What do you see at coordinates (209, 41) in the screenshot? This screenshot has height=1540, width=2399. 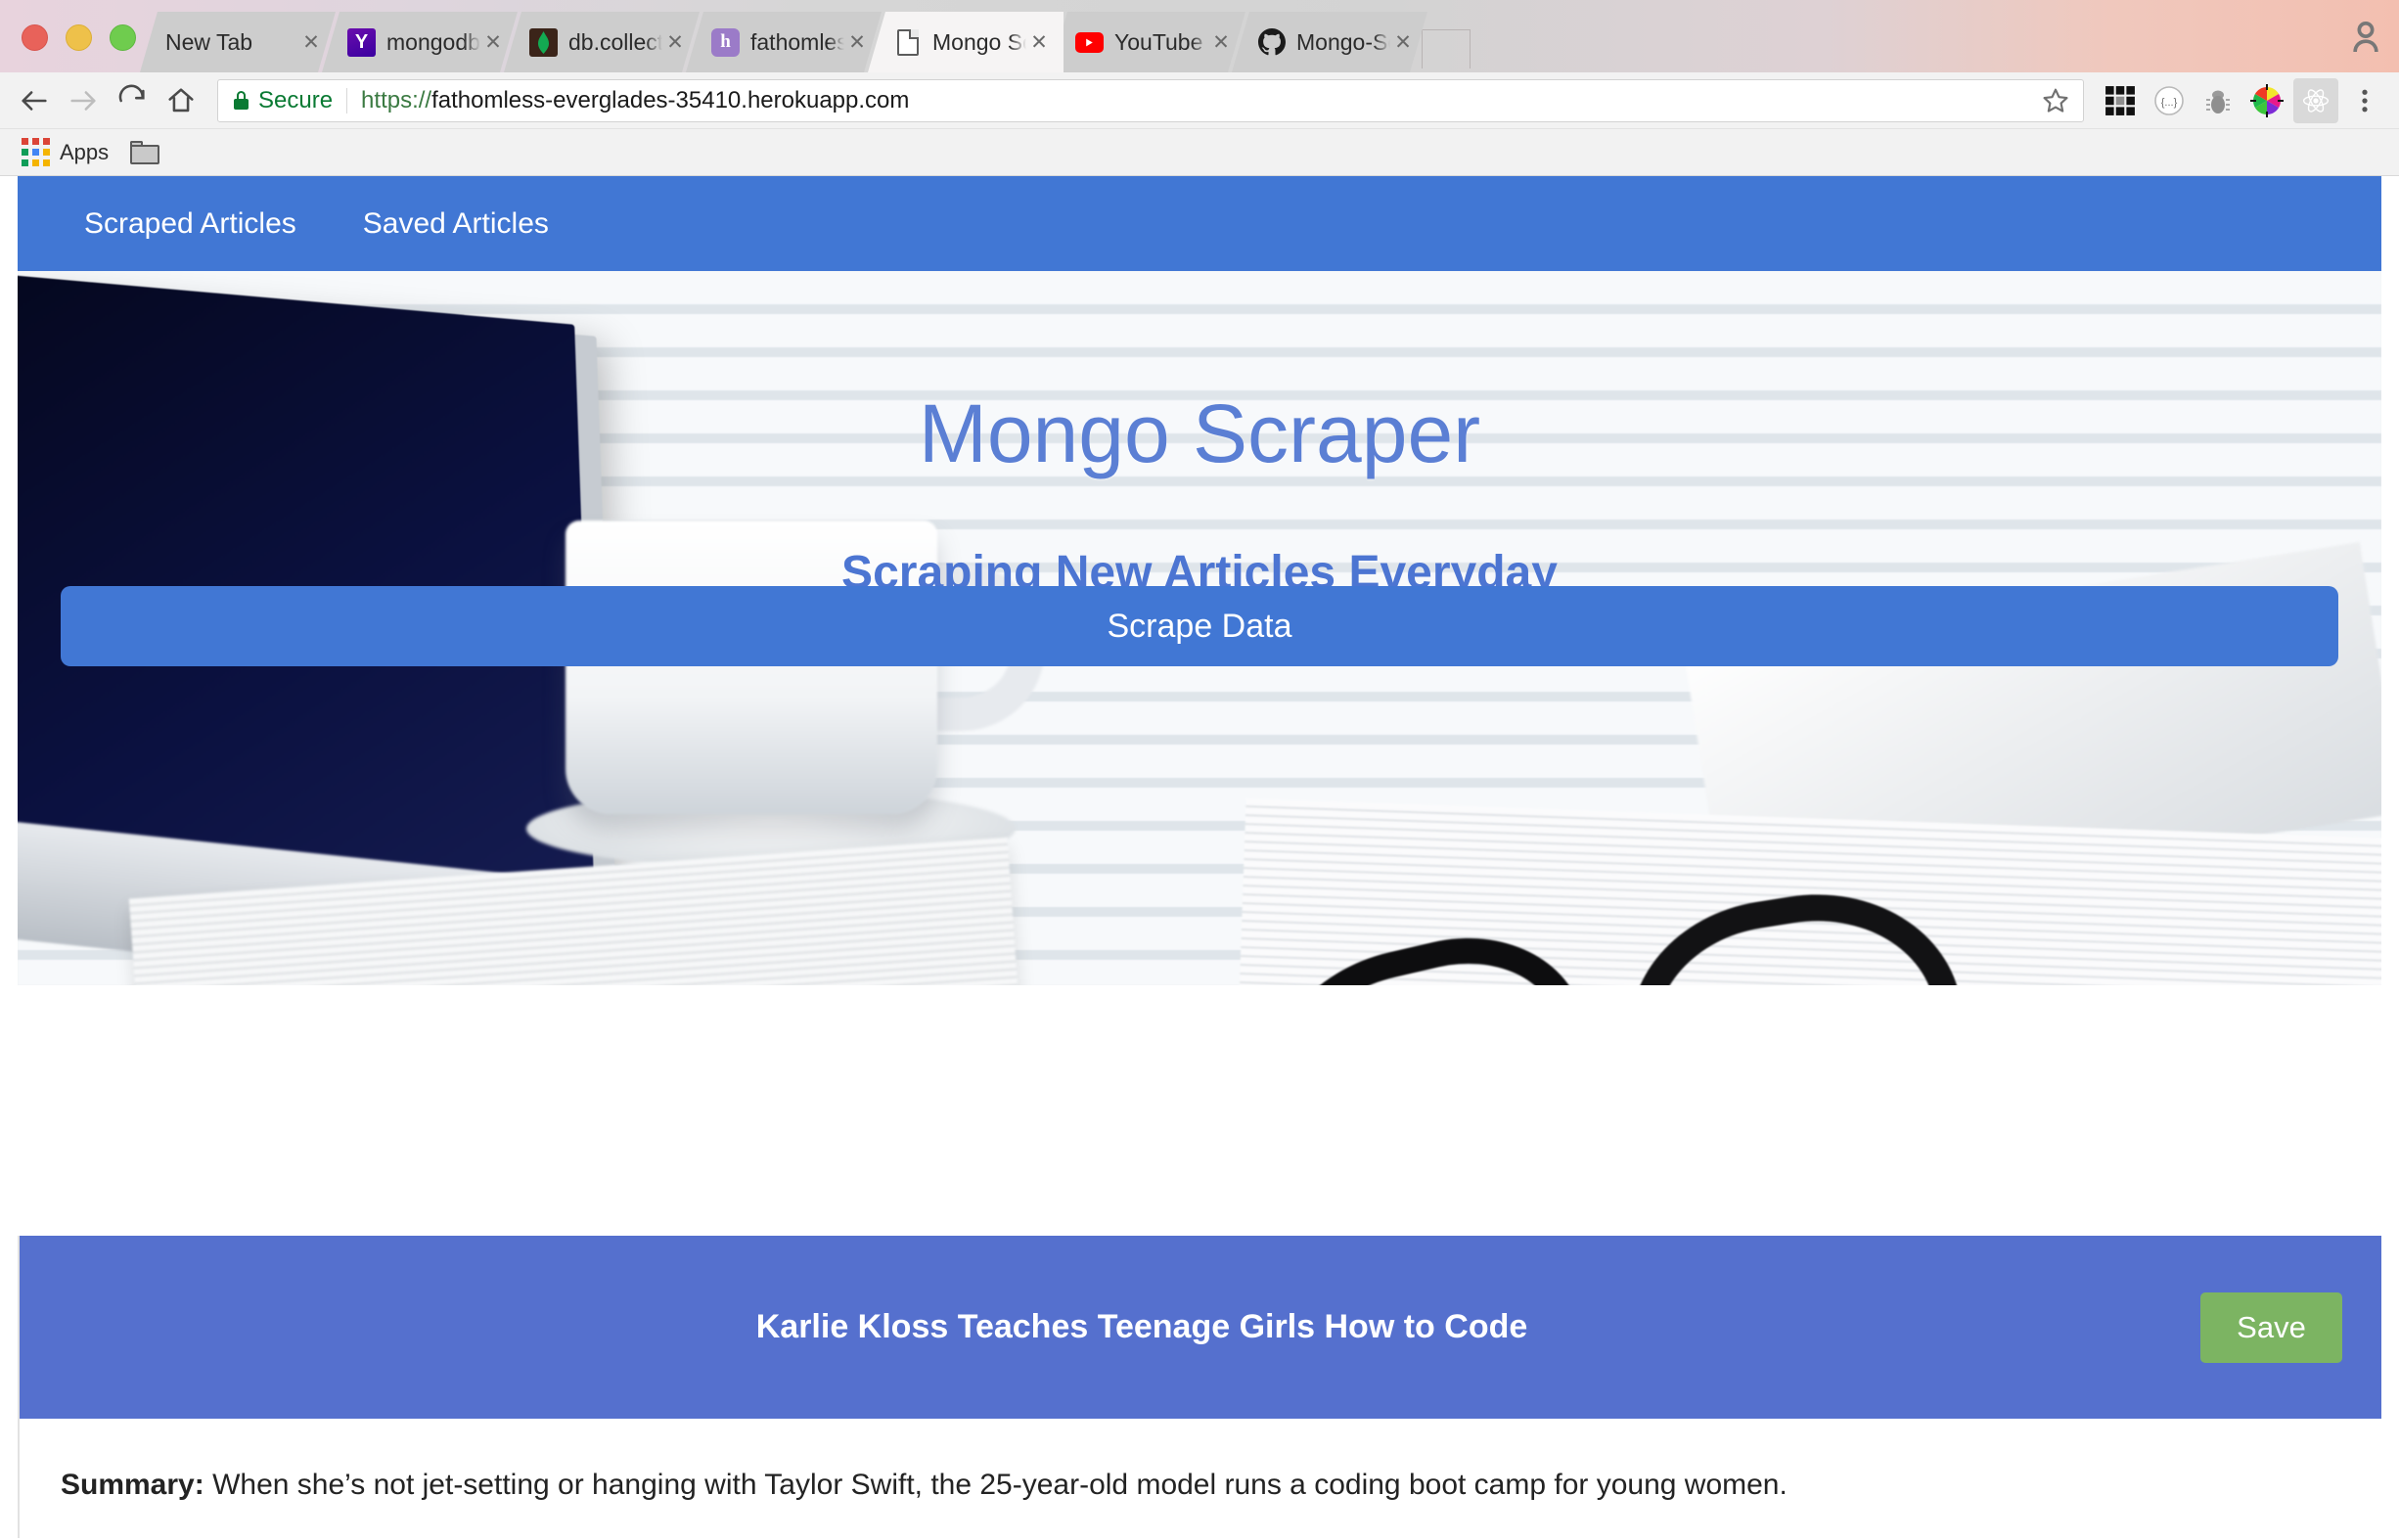 I see `tab-title: New Tab` at bounding box center [209, 41].